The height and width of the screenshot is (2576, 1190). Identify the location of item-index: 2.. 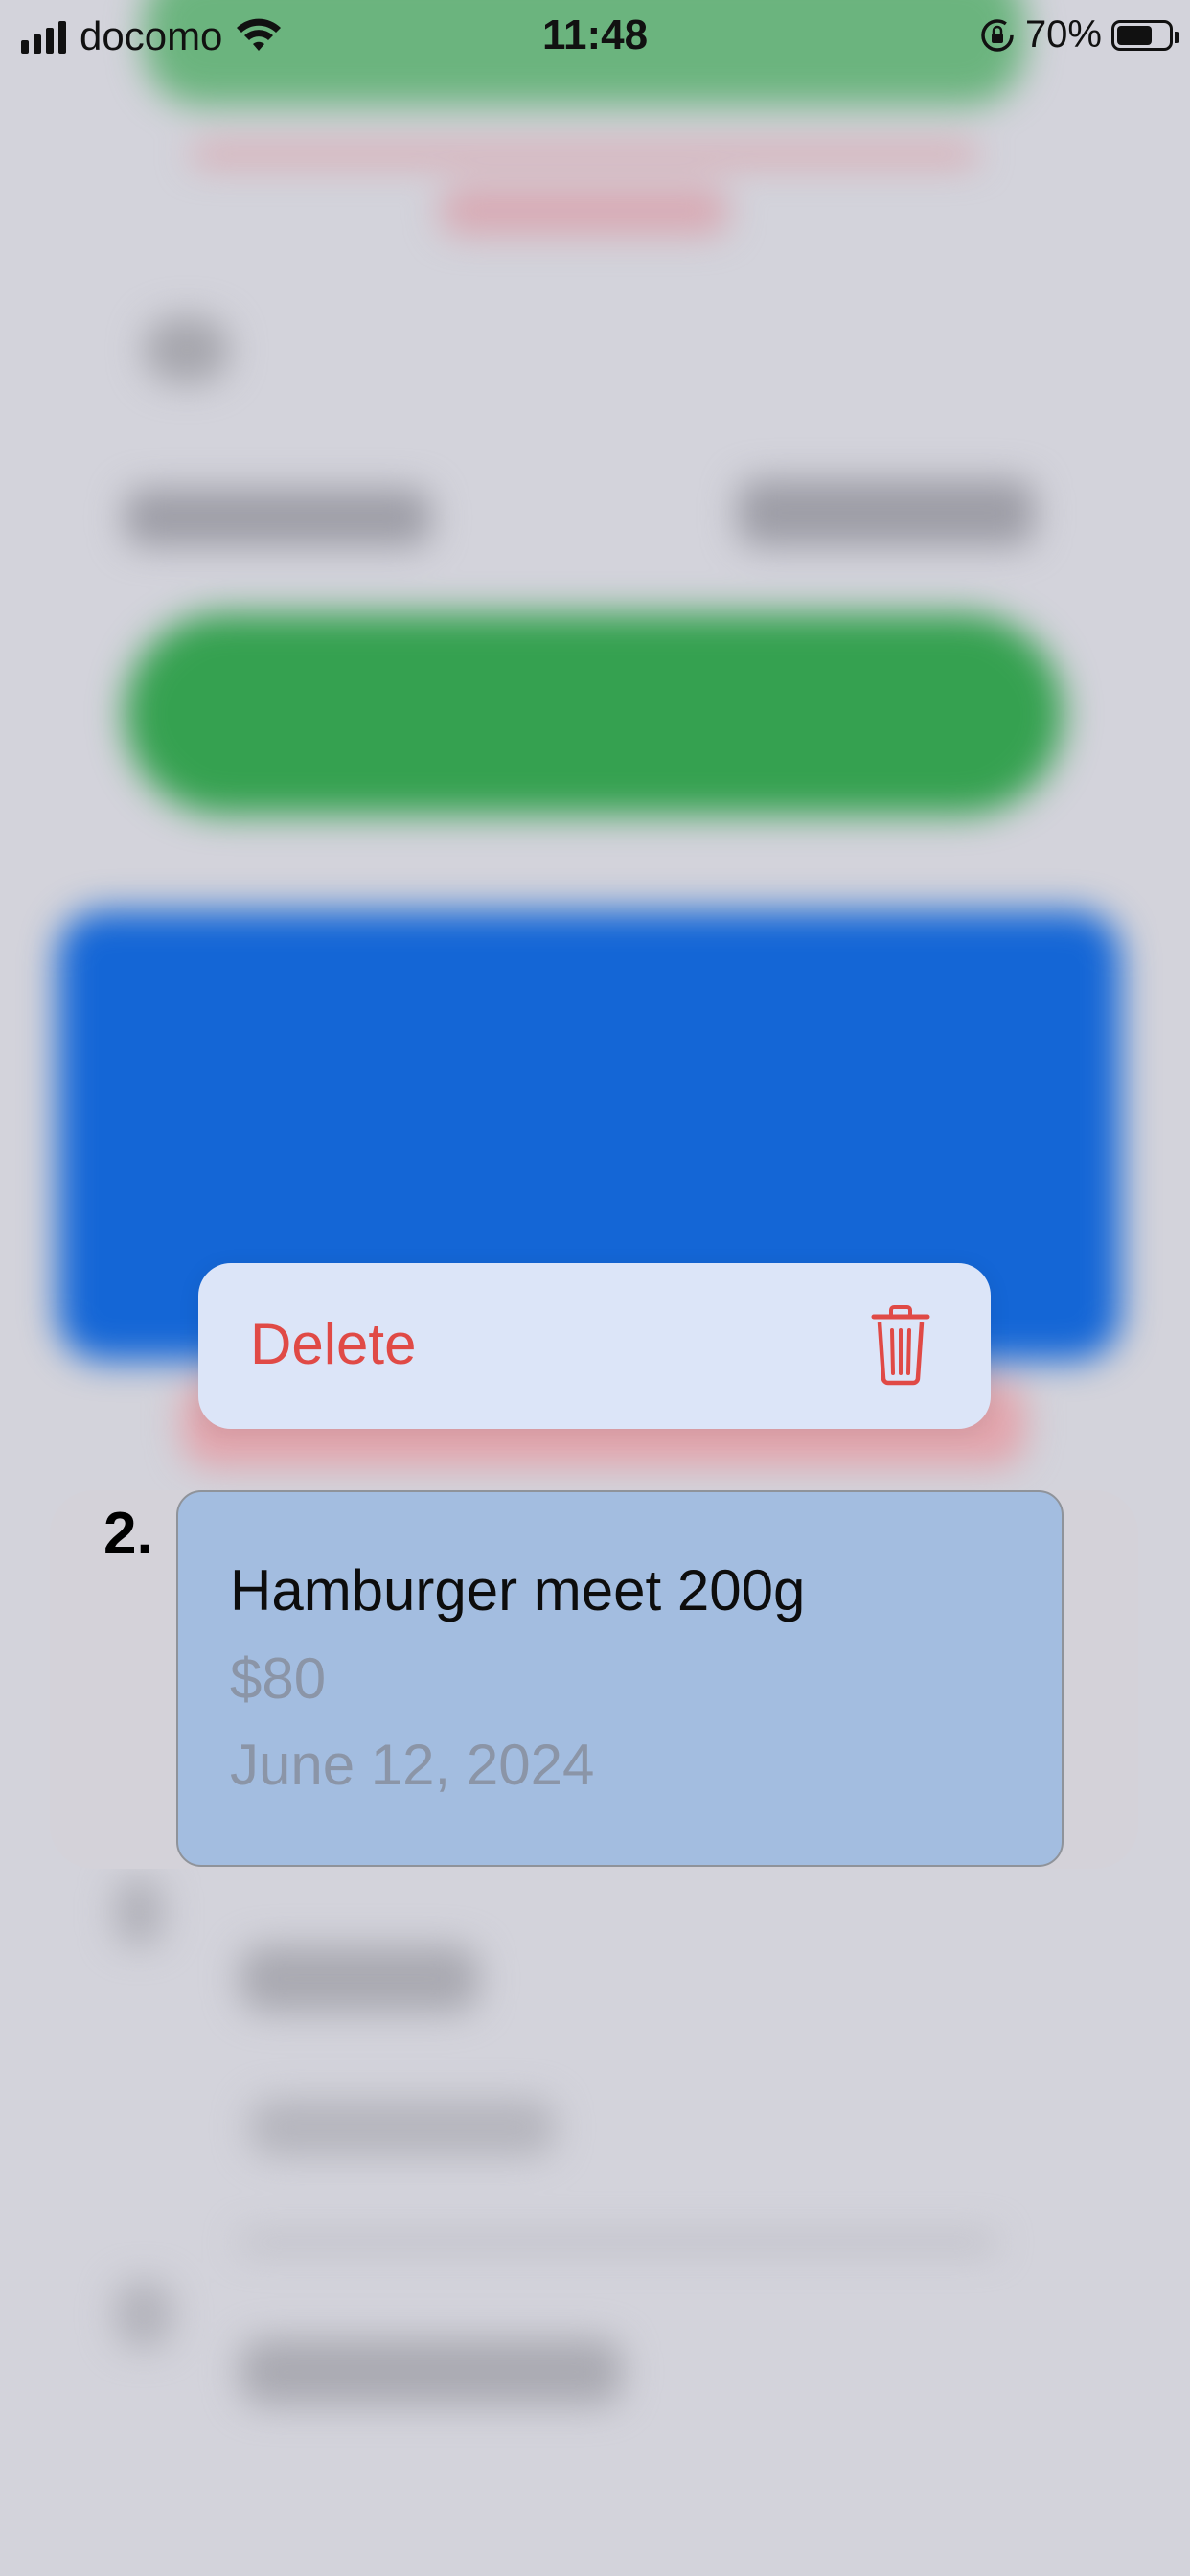
(128, 1534).